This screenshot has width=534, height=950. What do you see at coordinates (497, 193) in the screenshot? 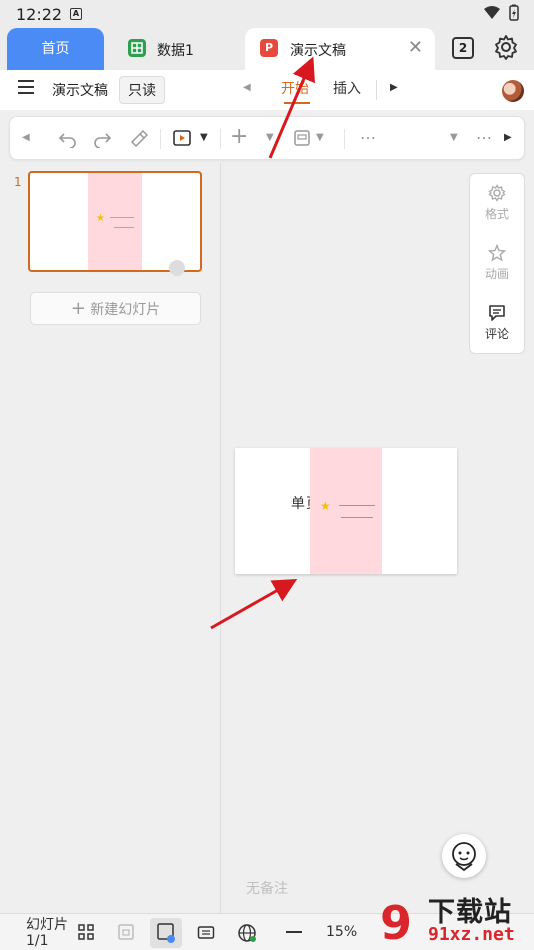
I see `gear-icon` at bounding box center [497, 193].